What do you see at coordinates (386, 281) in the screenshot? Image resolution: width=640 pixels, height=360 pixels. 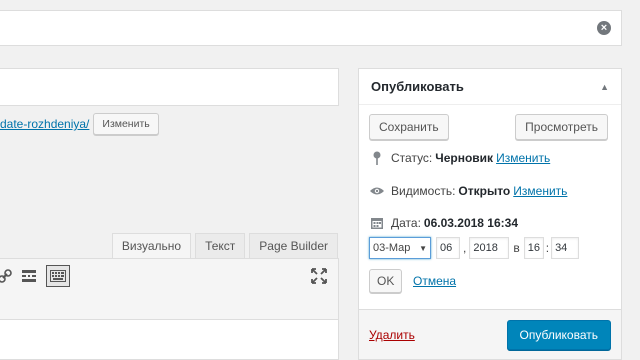 I see `date-ok-button: OK` at bounding box center [386, 281].